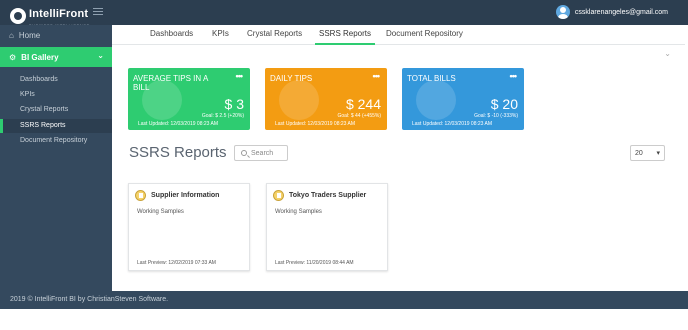 This screenshot has height=330, width=688. I want to click on sidebar-item-ssrs-reports: SSRS Reports, so click(56, 126).